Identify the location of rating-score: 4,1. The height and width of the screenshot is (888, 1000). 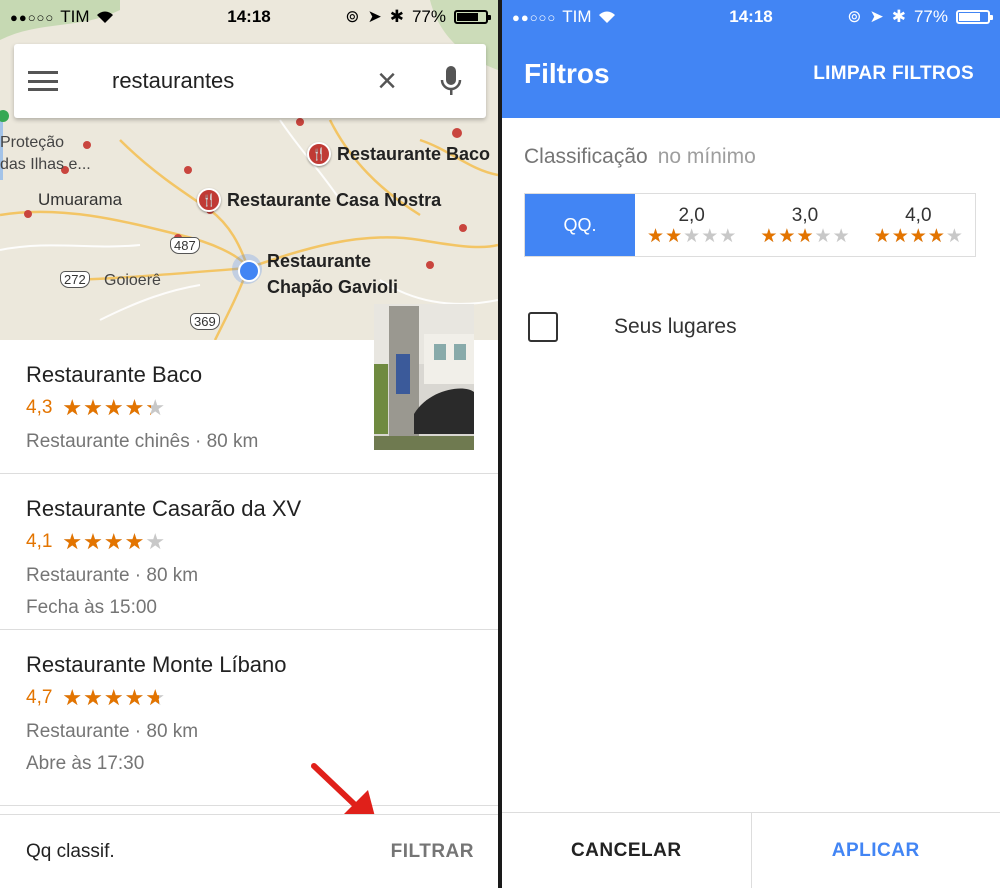
(39, 541).